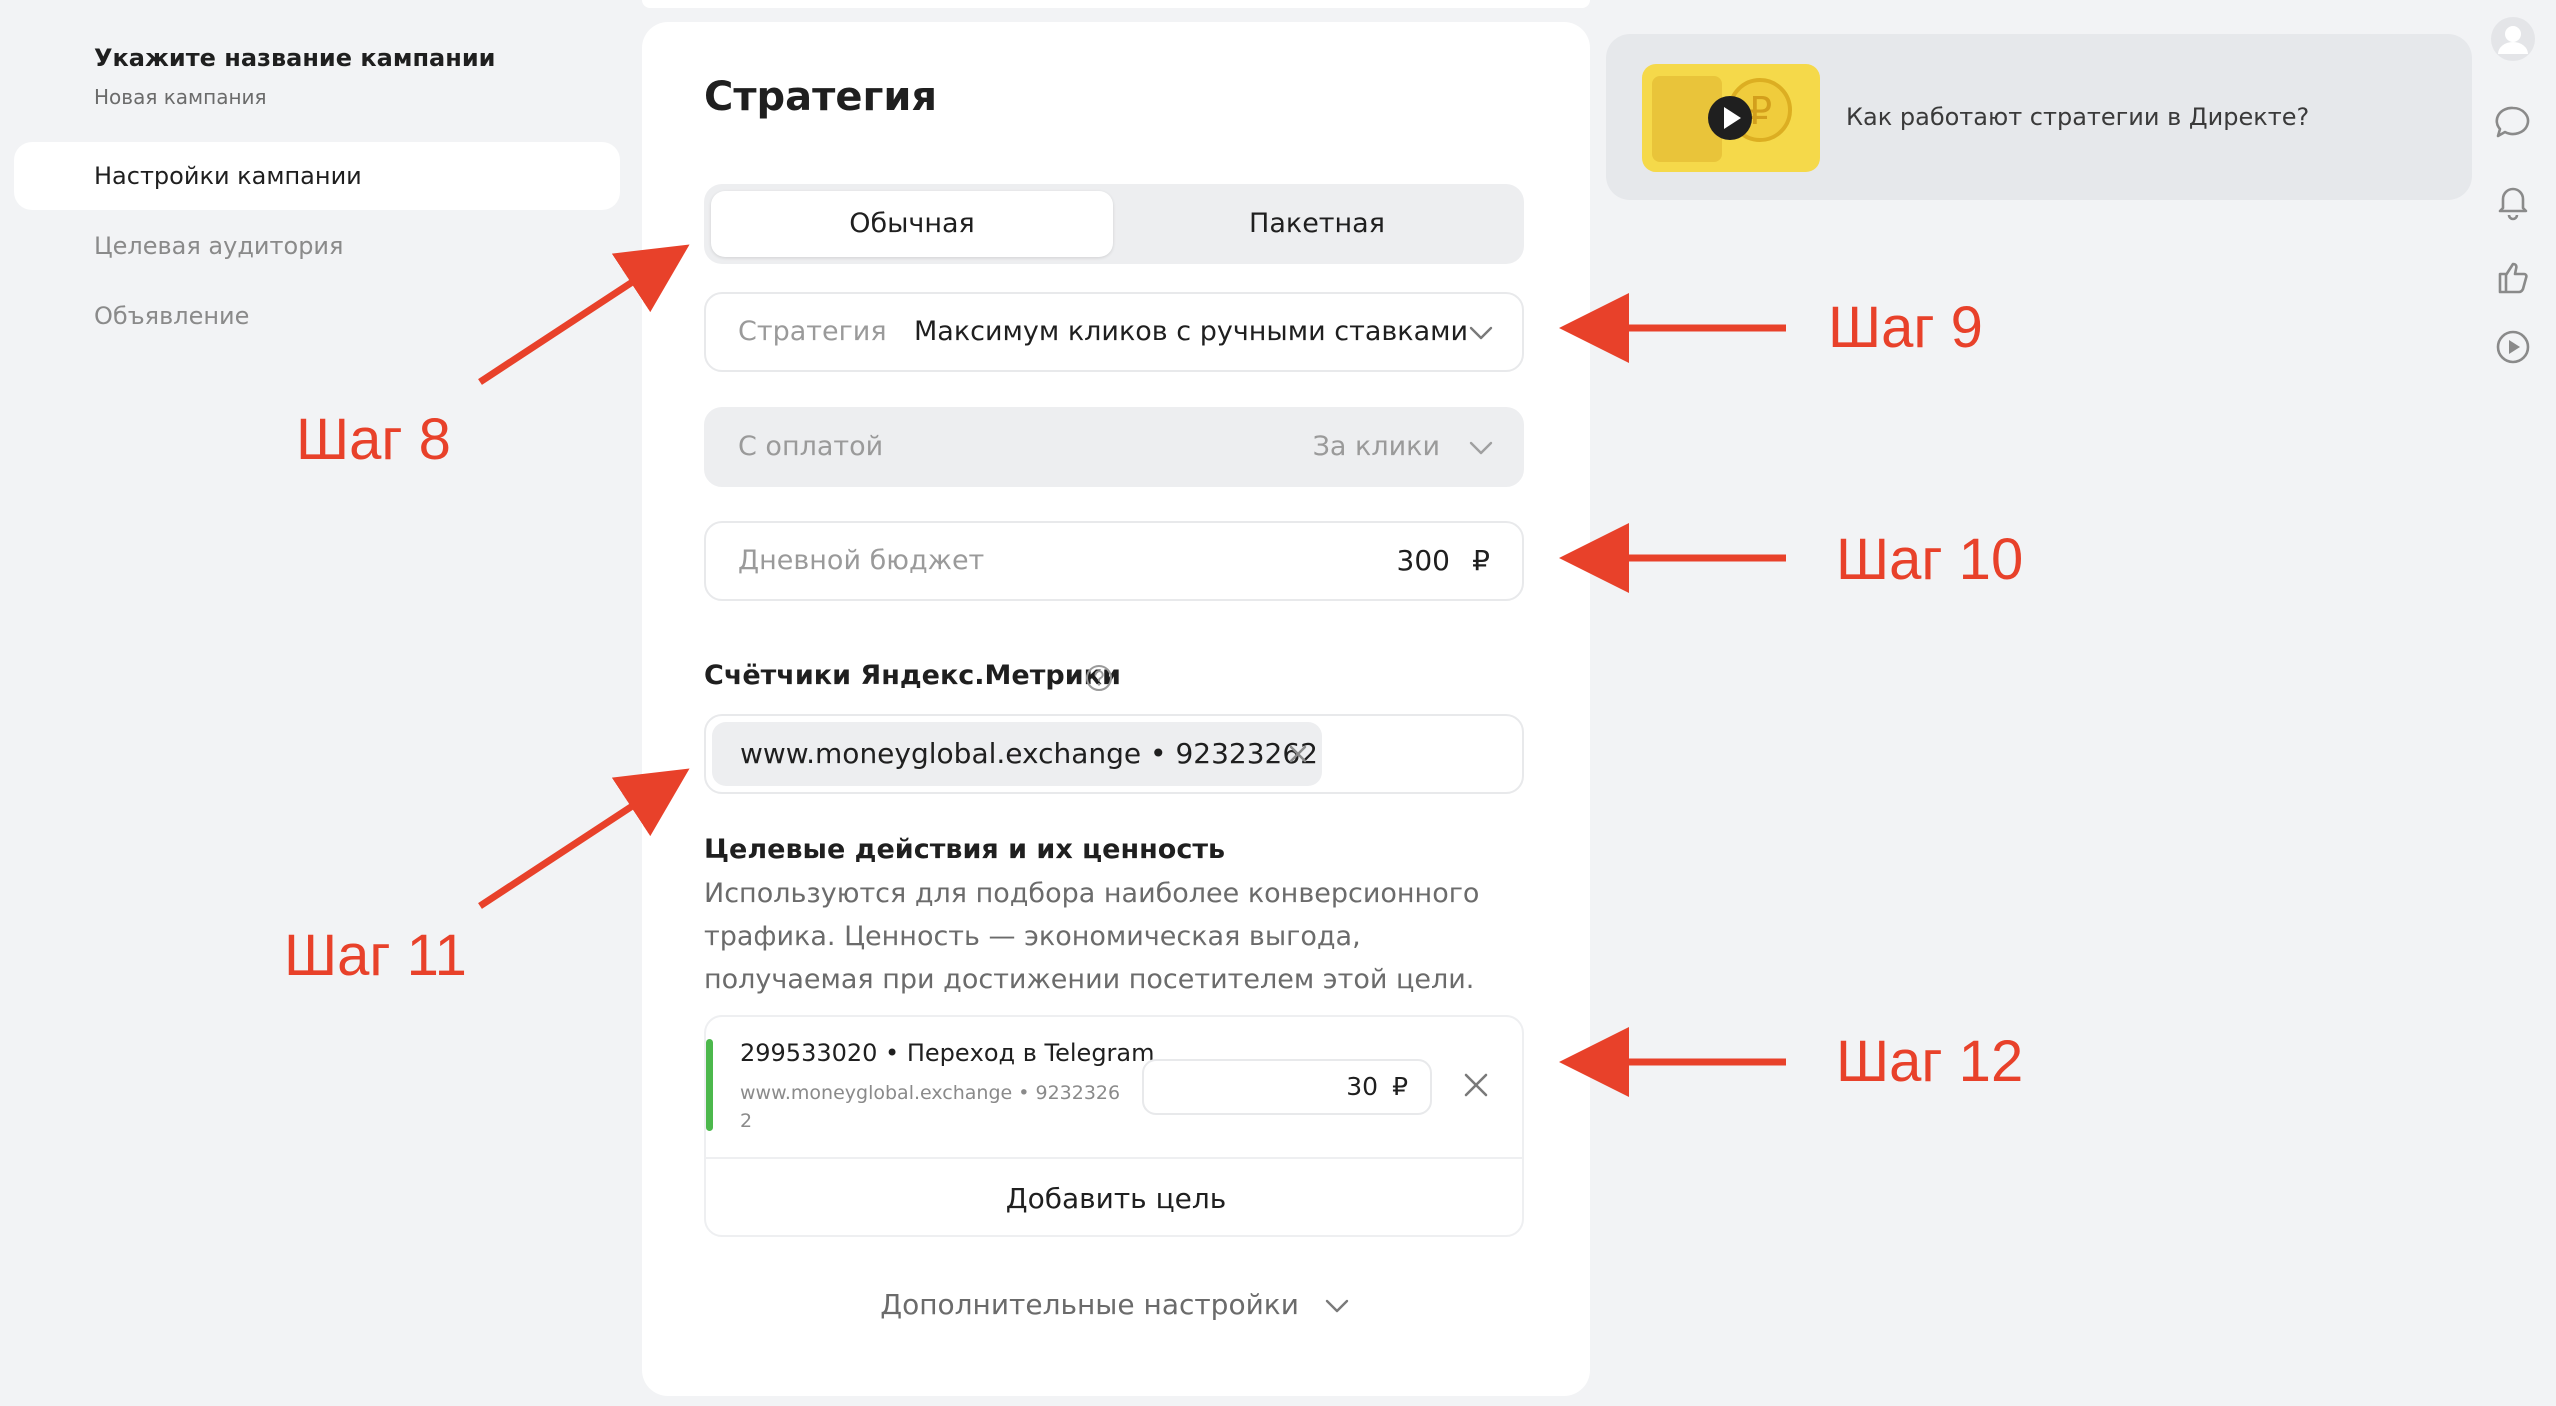  What do you see at coordinates (375, 955) in the screenshot?
I see `step-11-label: Шаг 11` at bounding box center [375, 955].